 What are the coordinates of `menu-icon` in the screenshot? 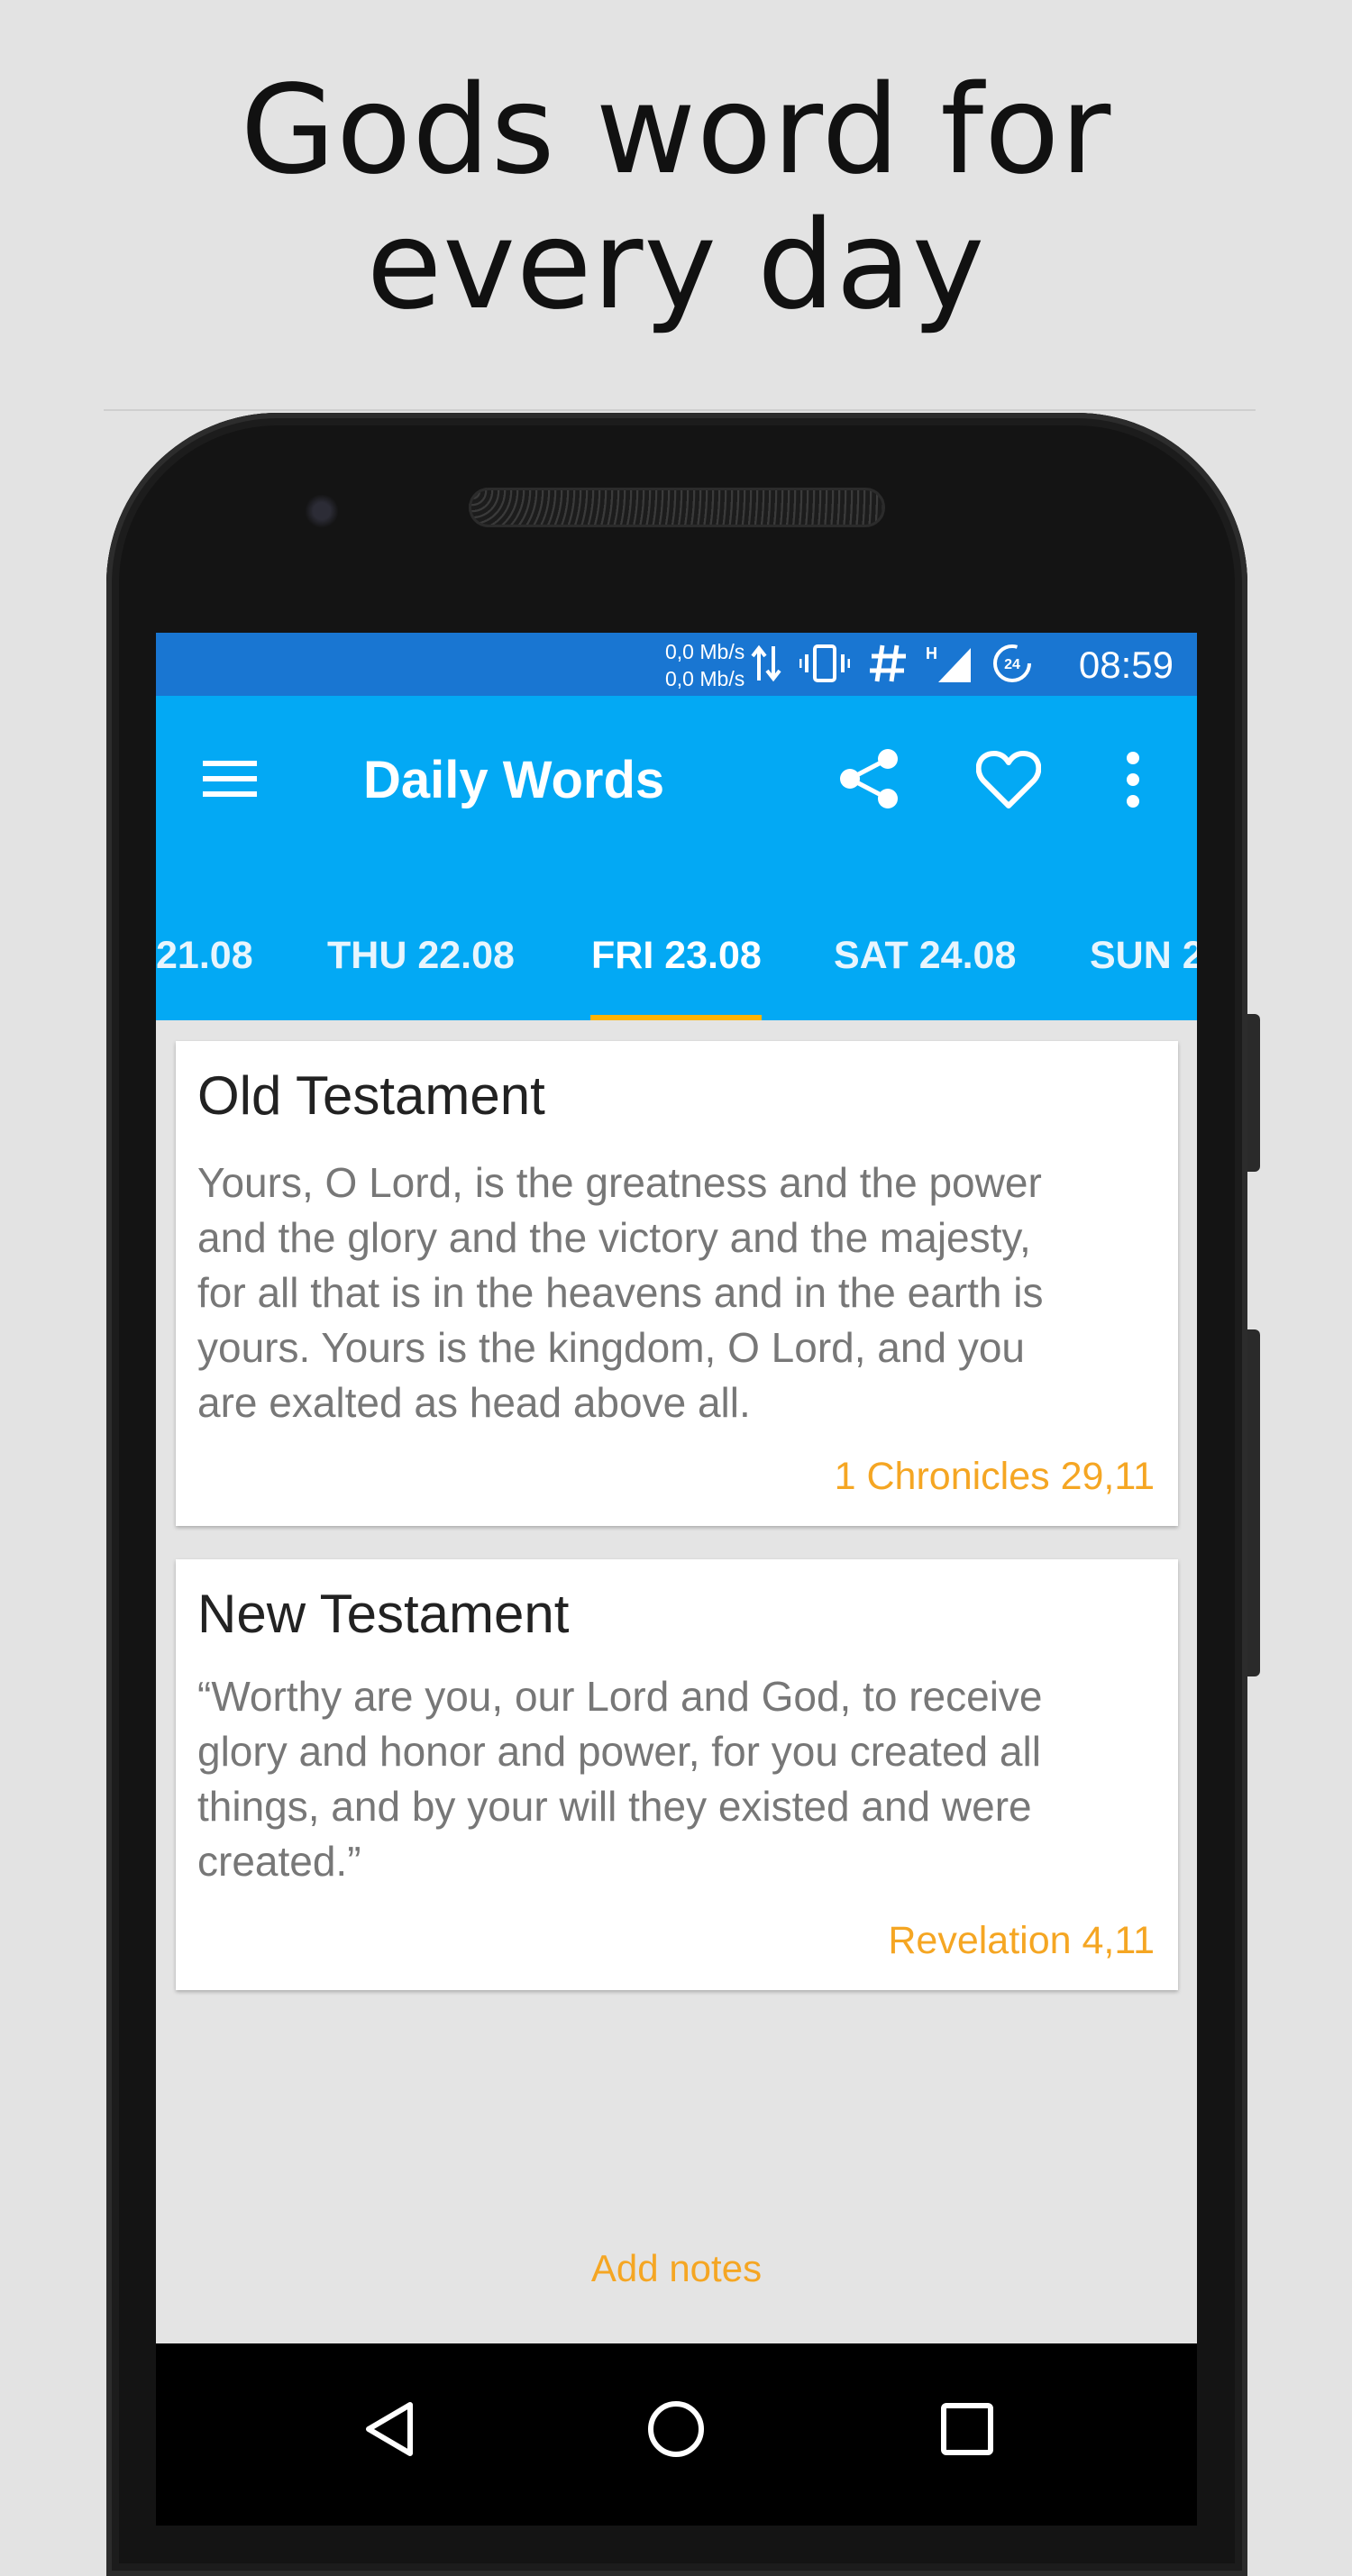 It's located at (230, 779).